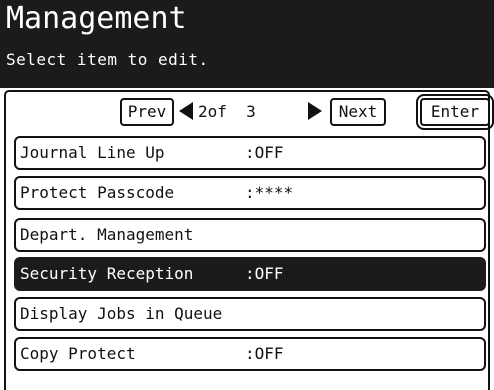 The height and width of the screenshot is (390, 494). I want to click on menu-item-label: Journal Line Up, so click(92, 152).